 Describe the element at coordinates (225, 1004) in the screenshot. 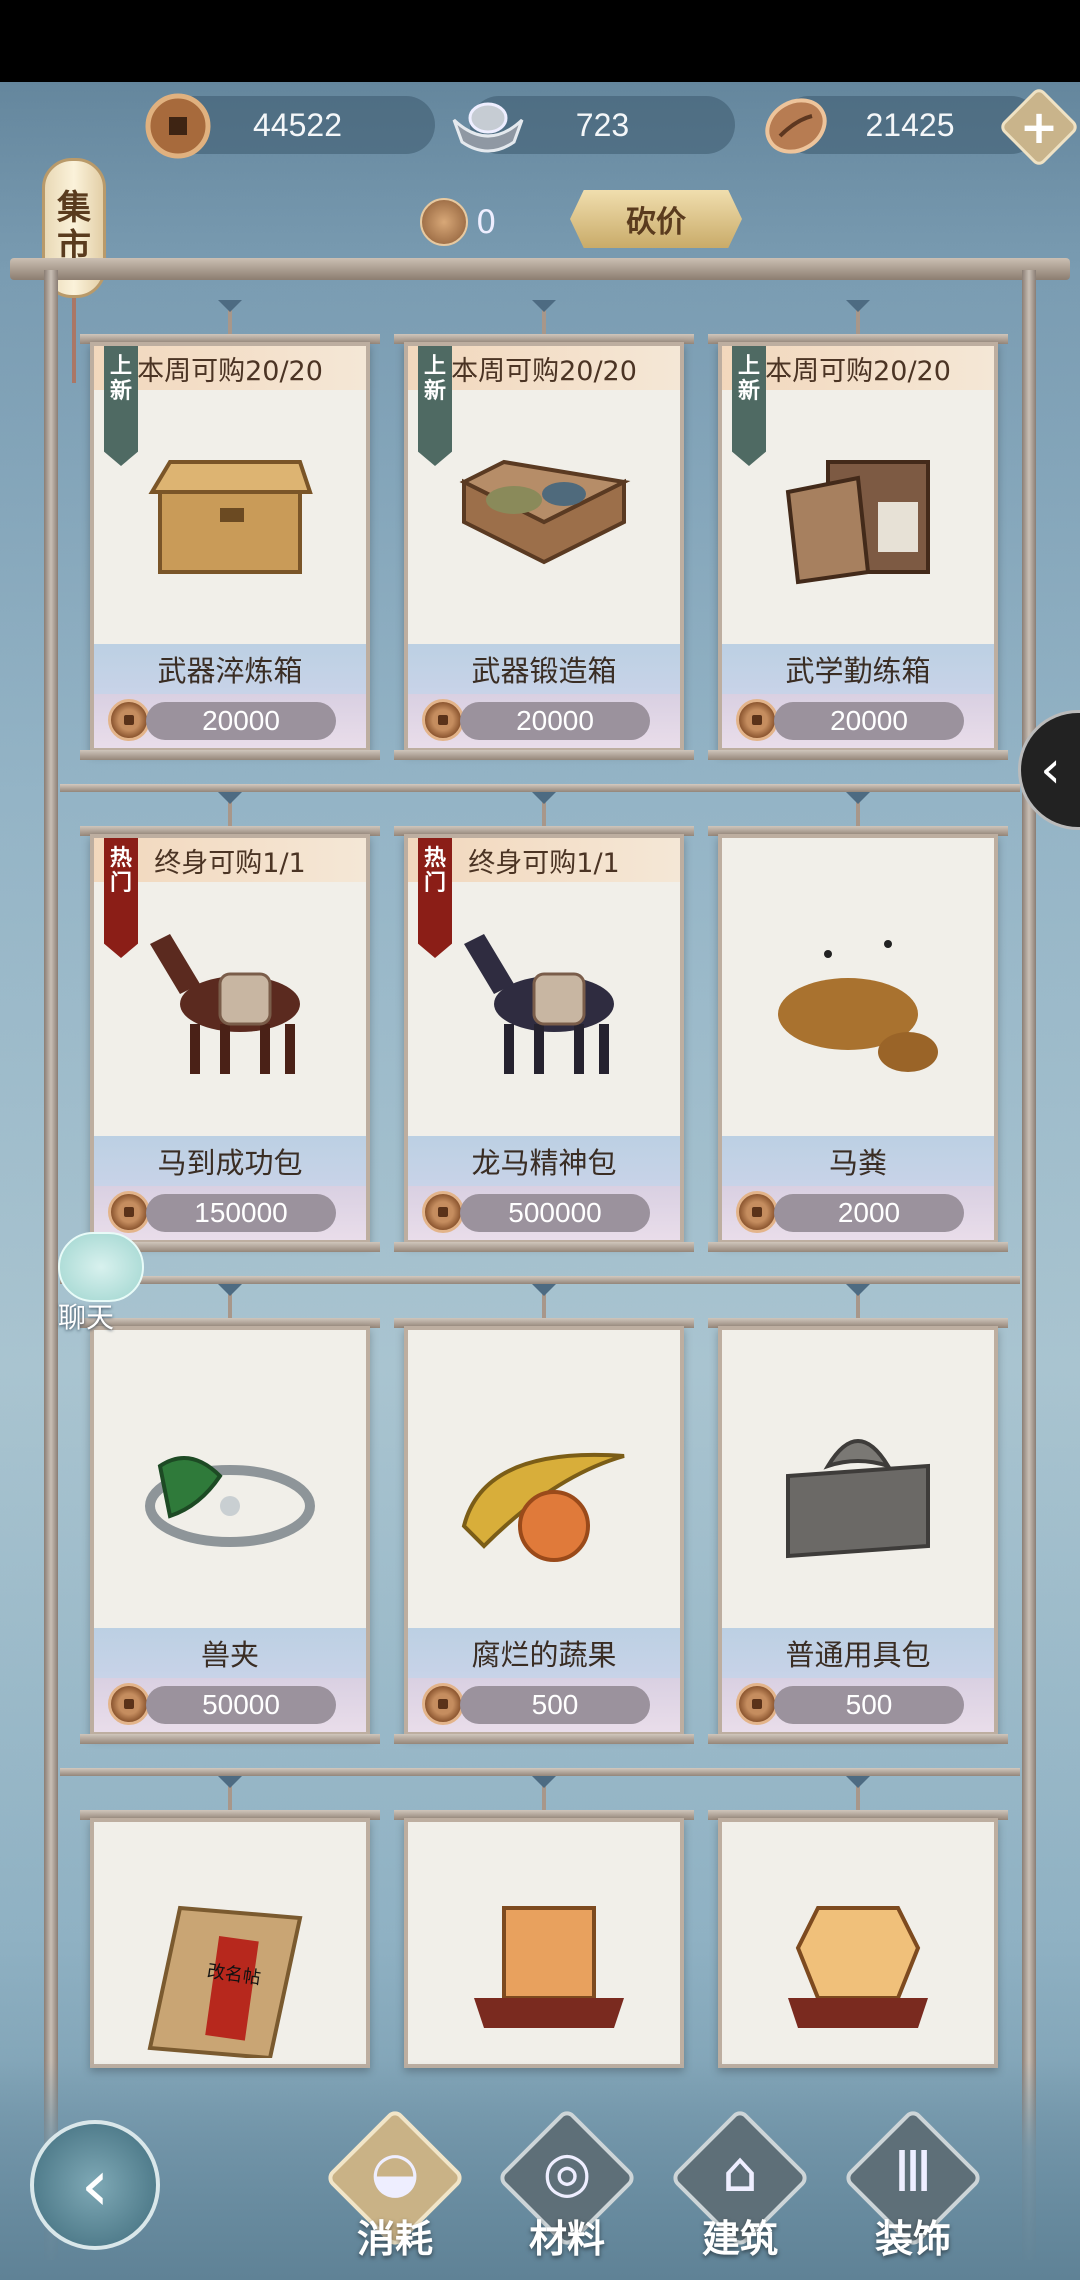

I see `brown-horse-icon` at that location.